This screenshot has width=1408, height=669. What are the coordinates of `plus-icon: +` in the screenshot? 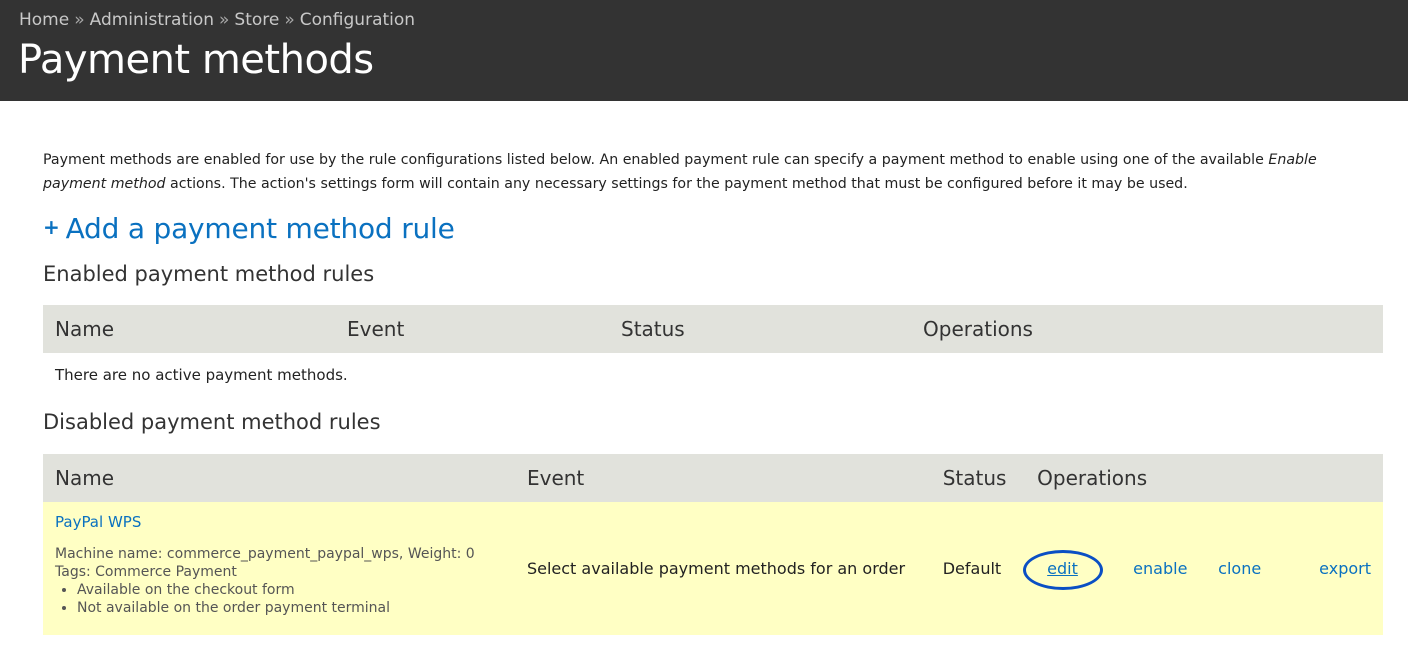 It's located at (51, 227).